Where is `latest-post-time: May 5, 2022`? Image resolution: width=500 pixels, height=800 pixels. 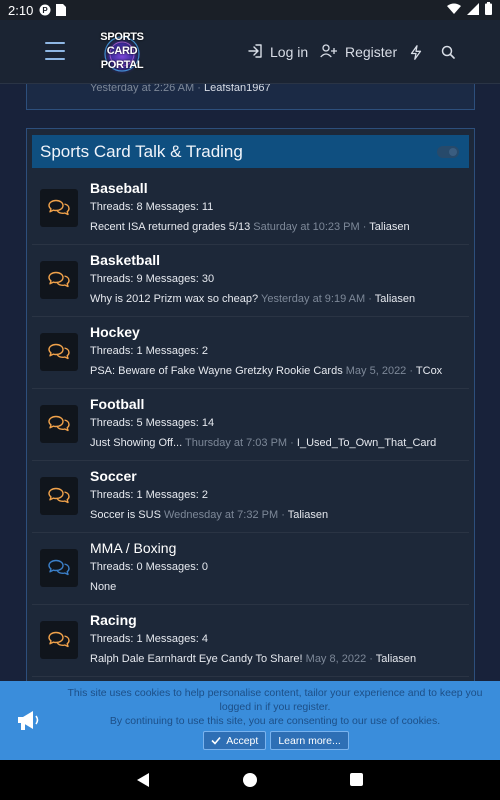 latest-post-time: May 5, 2022 is located at coordinates (376, 371).